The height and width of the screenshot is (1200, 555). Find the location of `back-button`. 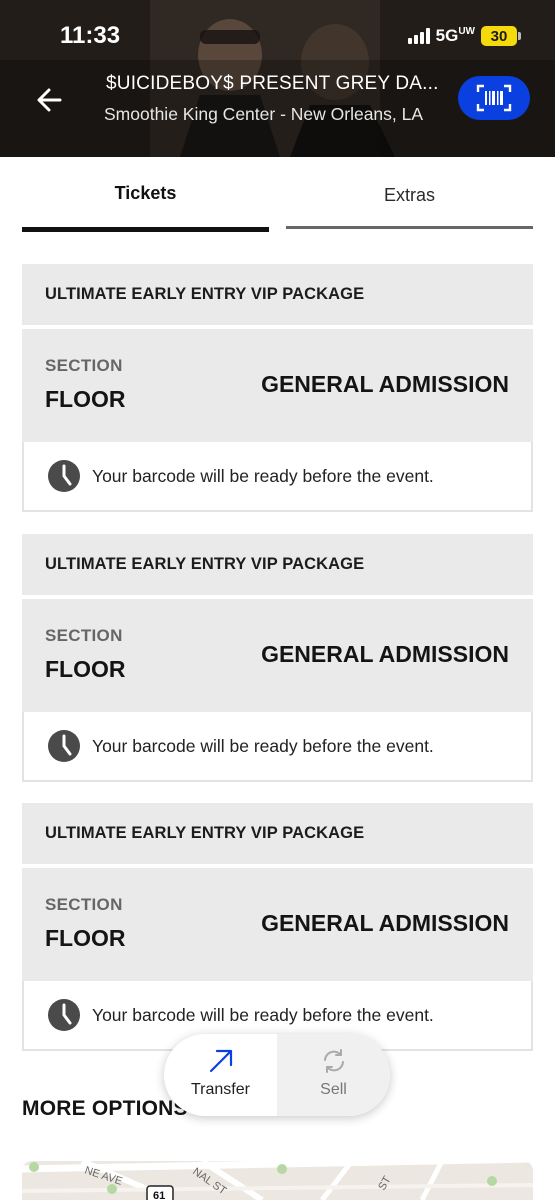

back-button is located at coordinates (50, 100).